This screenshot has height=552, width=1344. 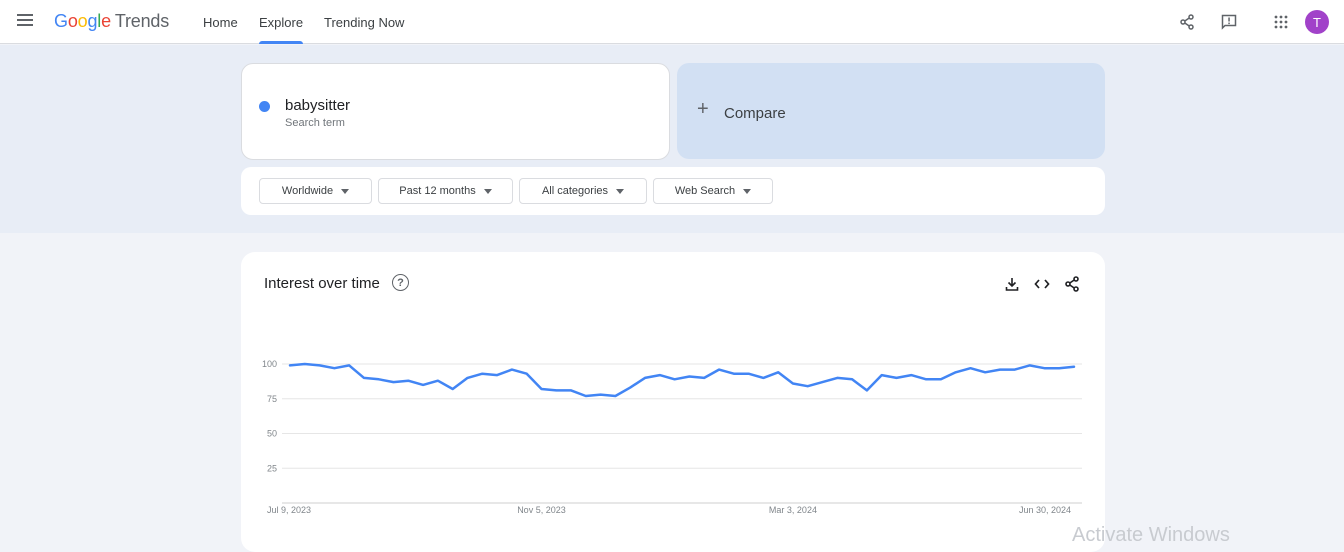 What do you see at coordinates (793, 510) in the screenshot?
I see `x-tick-label: Mar 3, 2024` at bounding box center [793, 510].